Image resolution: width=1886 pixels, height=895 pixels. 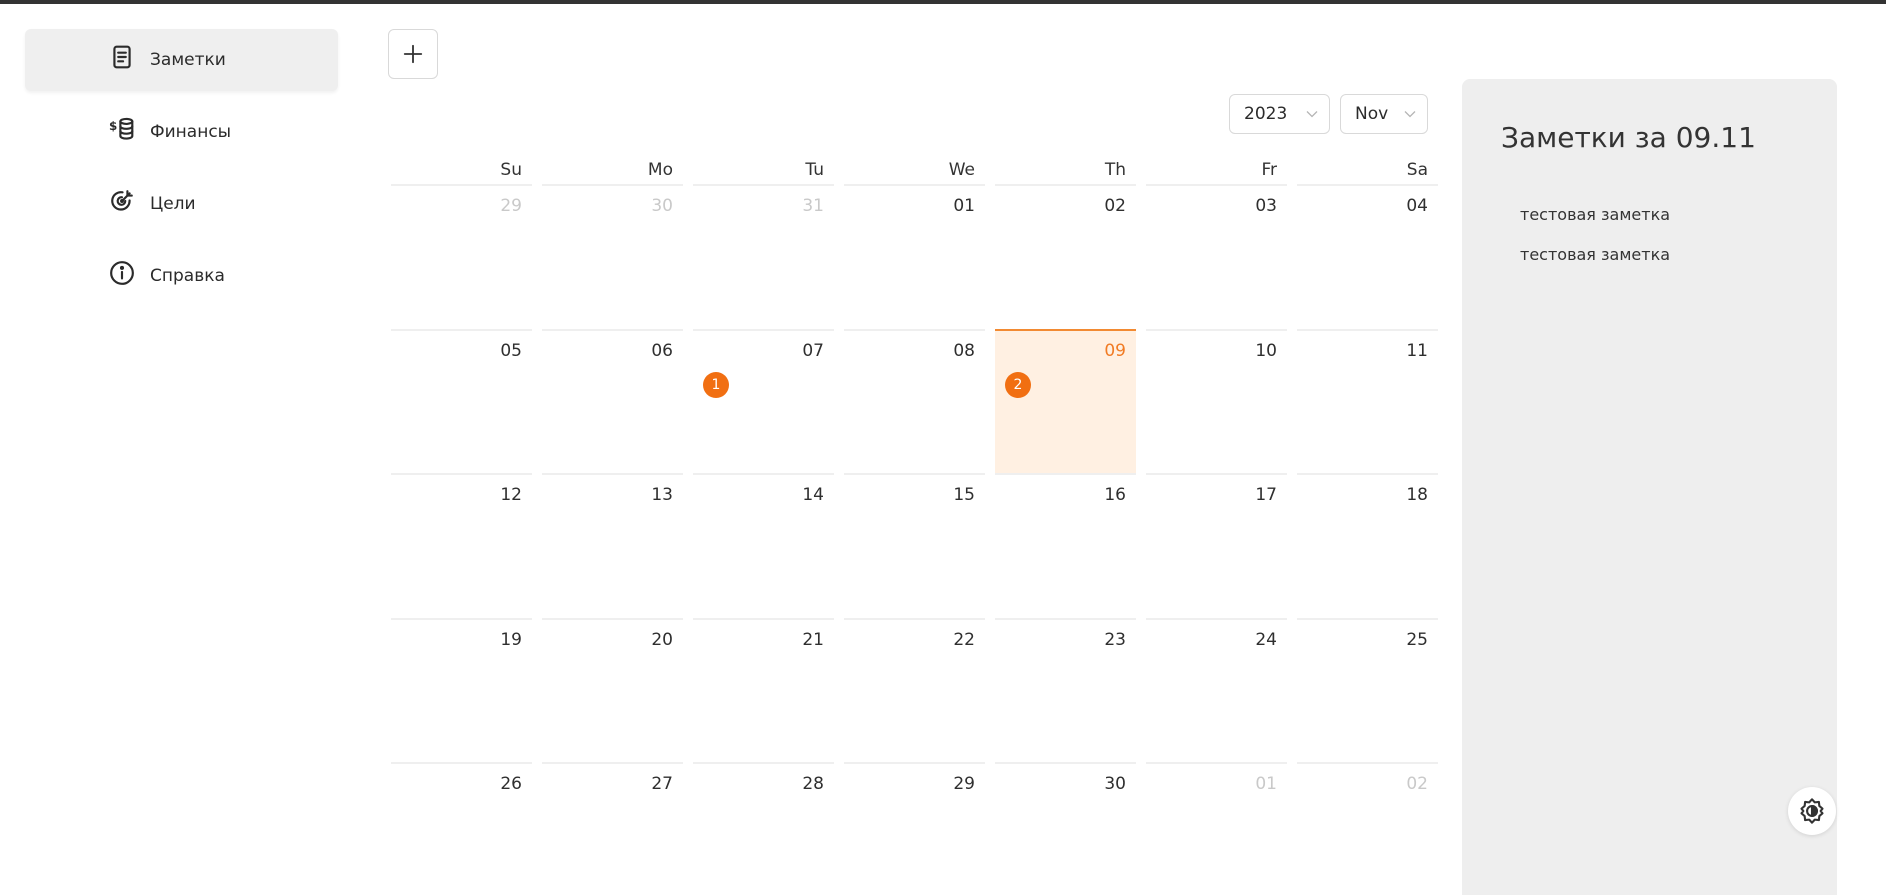 What do you see at coordinates (461, 828) in the screenshot?
I see `calendar-day-cell: 26` at bounding box center [461, 828].